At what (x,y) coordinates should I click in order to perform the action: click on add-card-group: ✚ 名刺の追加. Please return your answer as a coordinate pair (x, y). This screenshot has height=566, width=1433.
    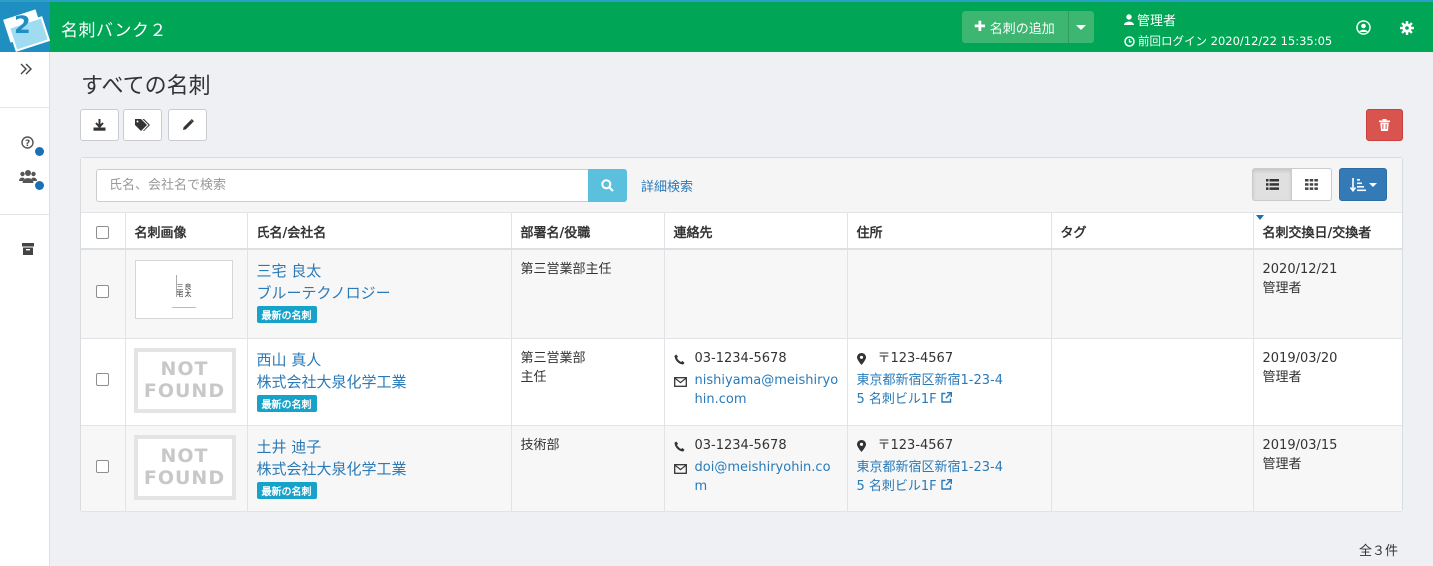
    Looking at the image, I should click on (1028, 27).